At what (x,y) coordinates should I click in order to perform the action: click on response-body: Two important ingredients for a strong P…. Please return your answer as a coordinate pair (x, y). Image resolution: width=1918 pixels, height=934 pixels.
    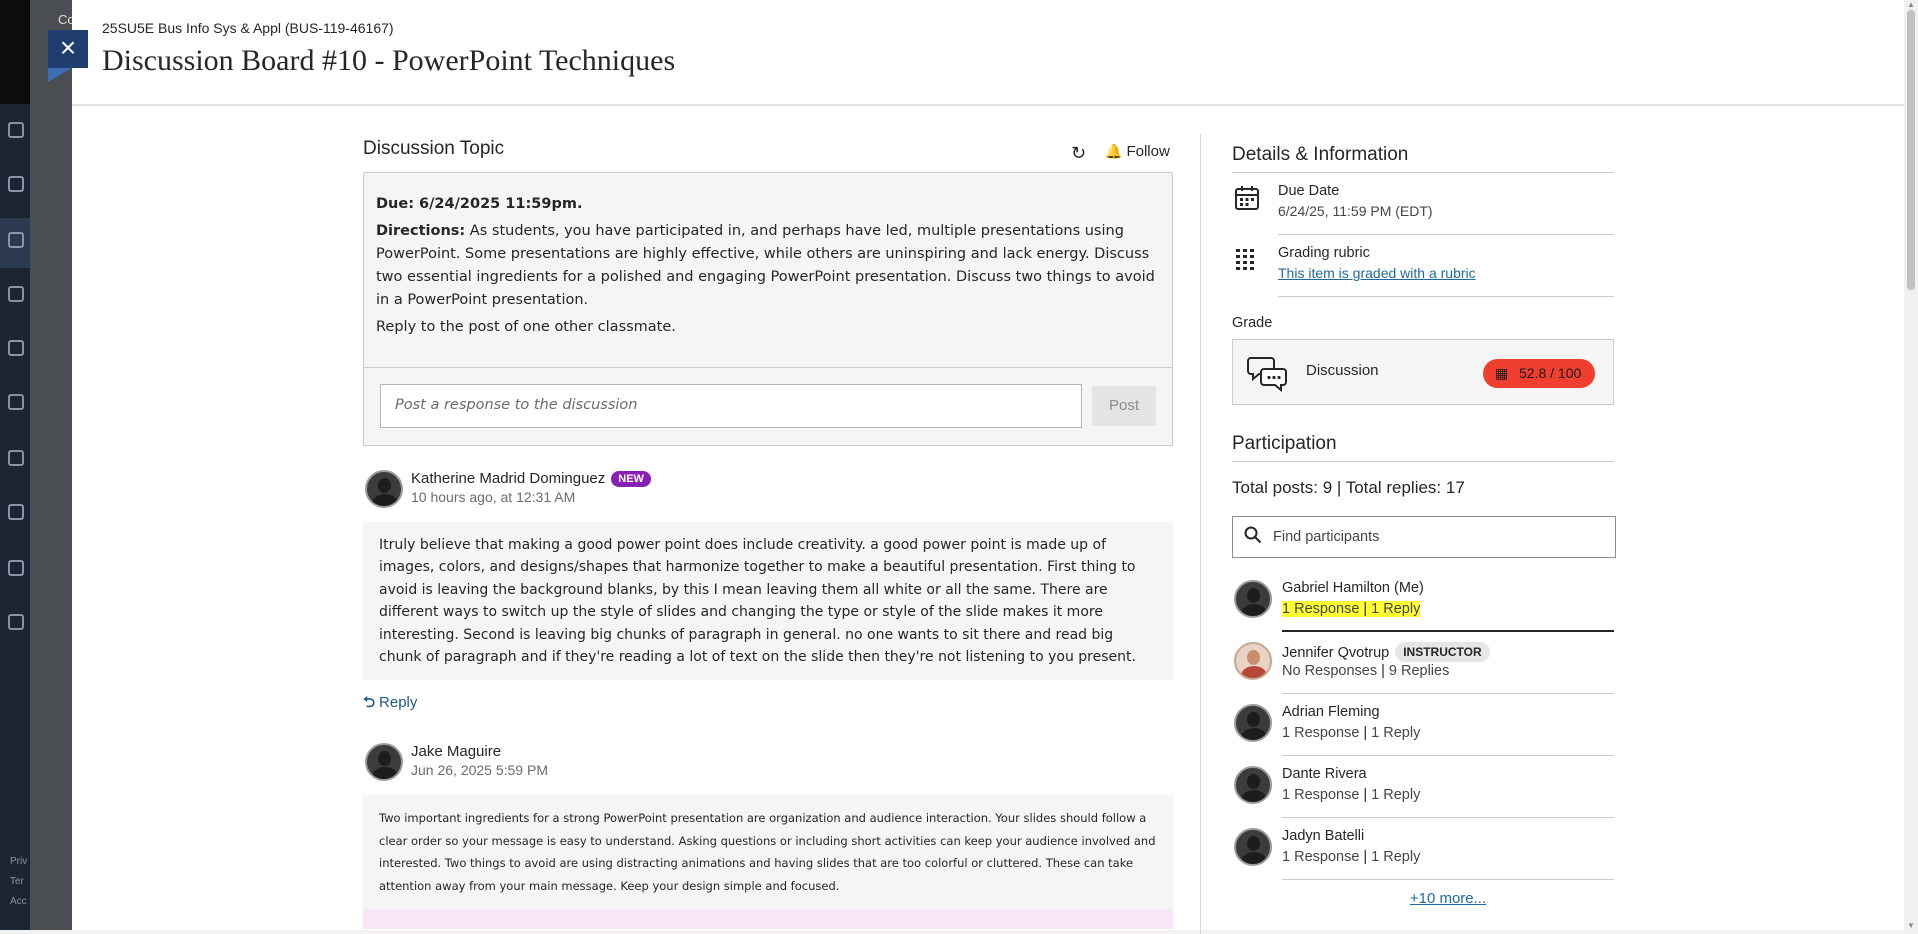
    Looking at the image, I should click on (768, 852).